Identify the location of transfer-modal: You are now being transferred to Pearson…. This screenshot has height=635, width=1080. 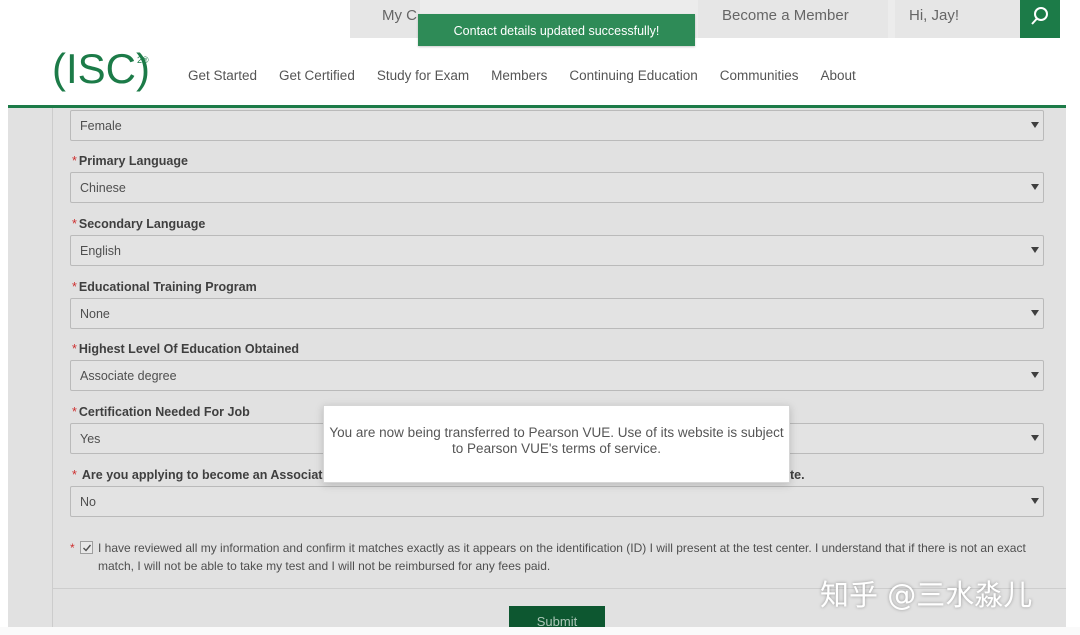
(556, 444).